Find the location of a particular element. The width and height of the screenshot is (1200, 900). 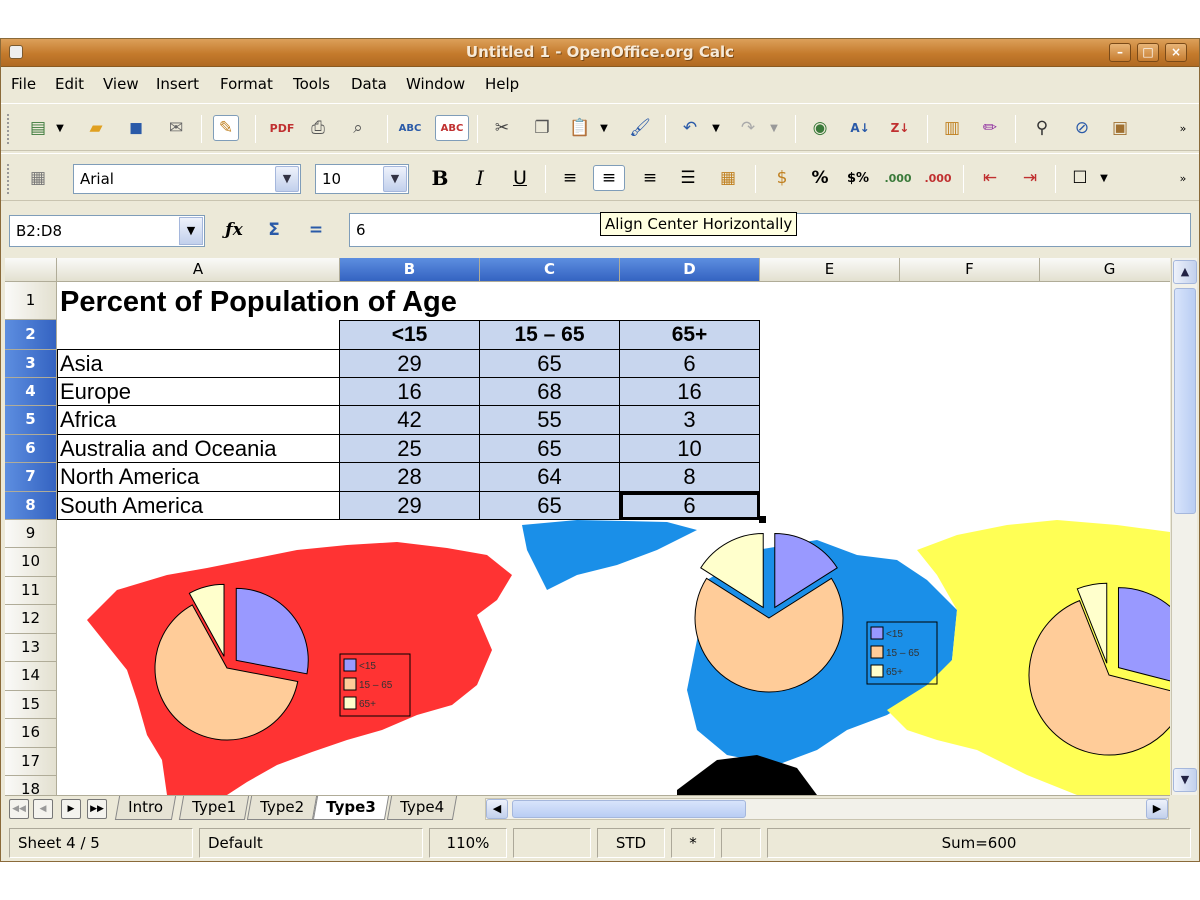

spellcheck-icon: ABC is located at coordinates (410, 128).